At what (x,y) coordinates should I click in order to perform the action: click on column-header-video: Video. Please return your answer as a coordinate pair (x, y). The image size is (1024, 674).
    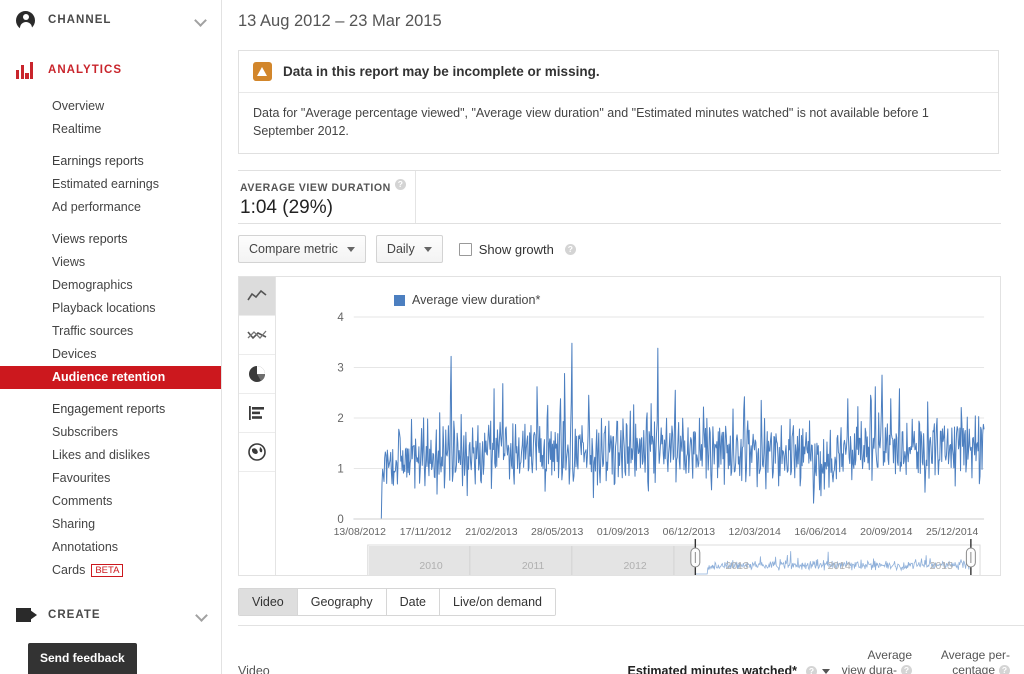
    Looking at the image, I should click on (428, 658).